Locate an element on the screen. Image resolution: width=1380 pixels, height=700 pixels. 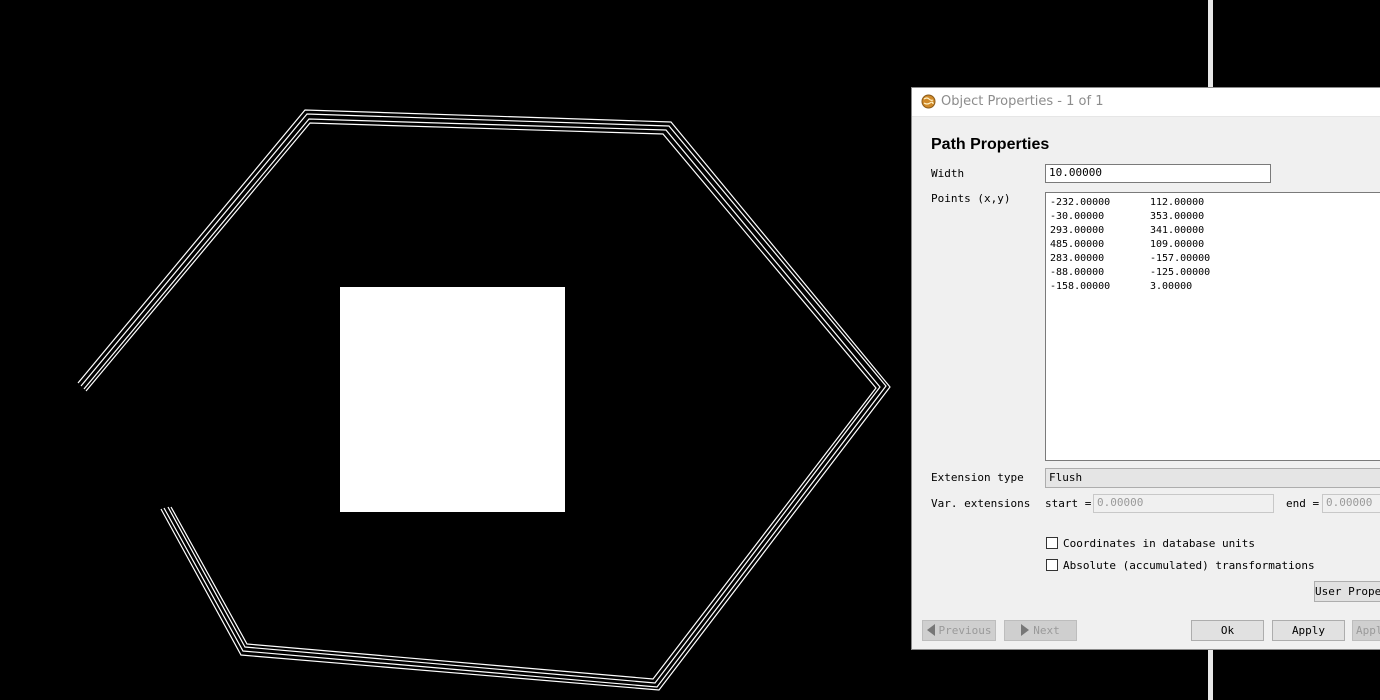
db-units-label: Coordinates in database units is located at coordinates (1159, 543).